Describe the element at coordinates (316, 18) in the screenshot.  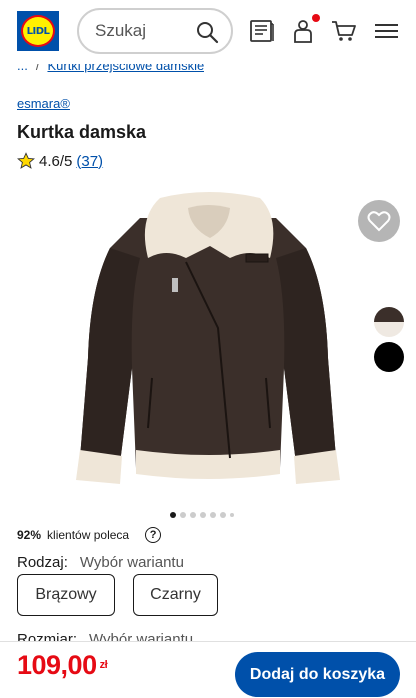
I see `notification-dot` at that location.